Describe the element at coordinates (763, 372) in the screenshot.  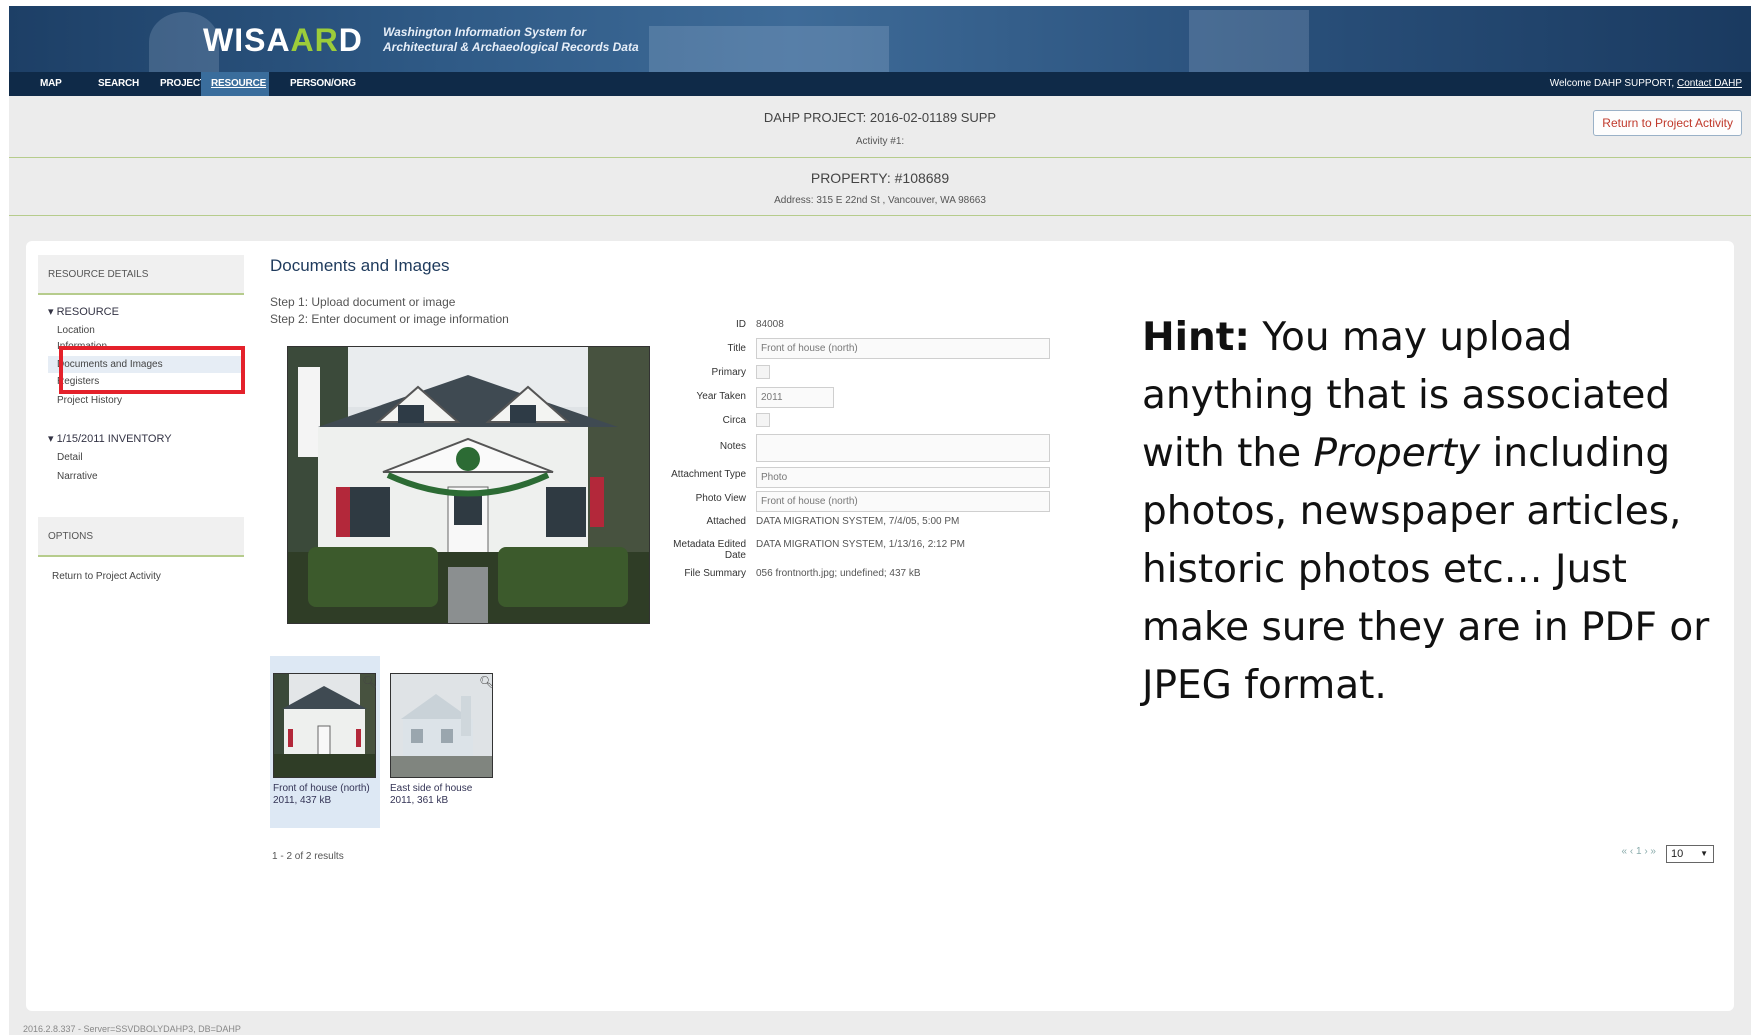
I see `primary-checkbox` at that location.